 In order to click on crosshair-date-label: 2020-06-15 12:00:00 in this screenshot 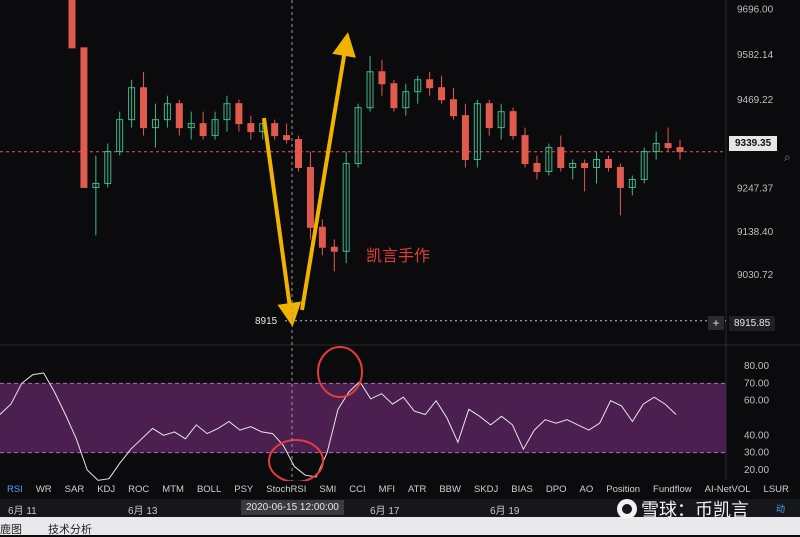, I will do `click(292, 507)`.